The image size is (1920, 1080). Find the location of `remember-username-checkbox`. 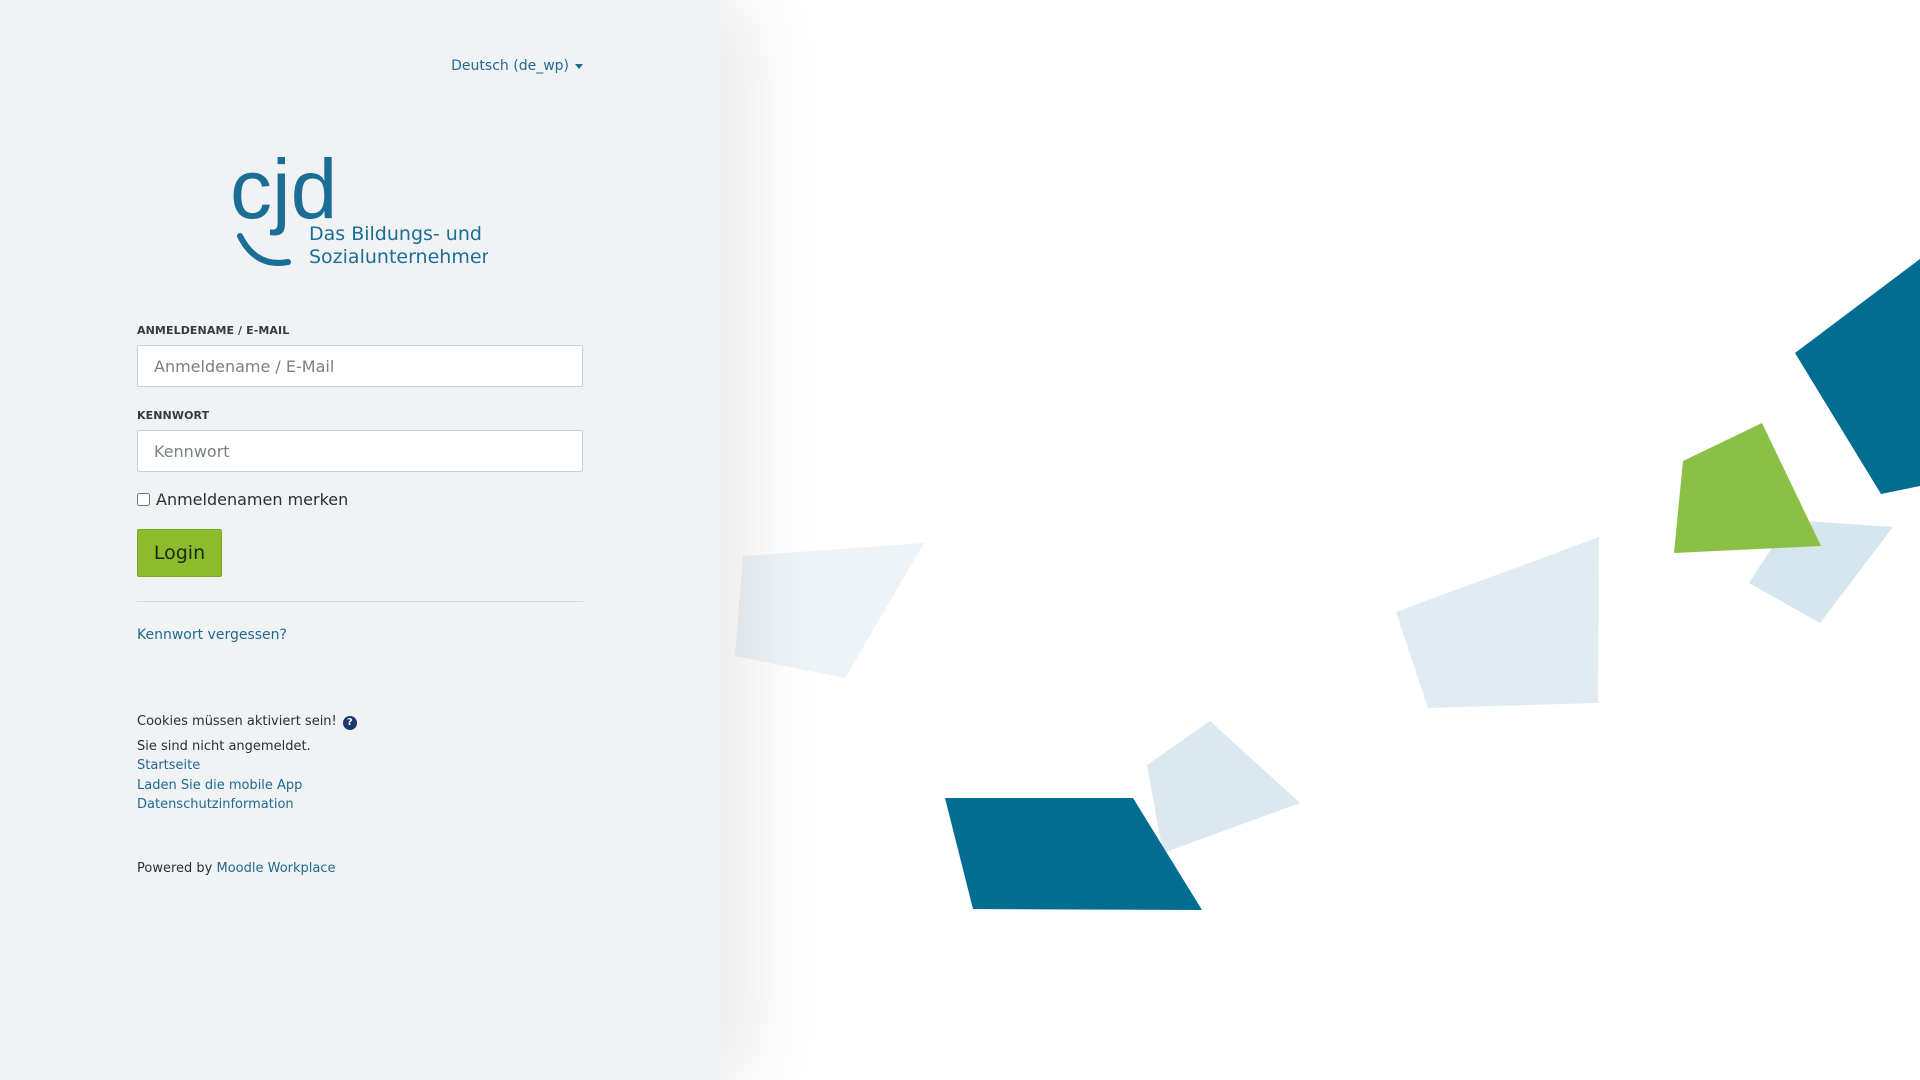

remember-username-checkbox is located at coordinates (143, 499).